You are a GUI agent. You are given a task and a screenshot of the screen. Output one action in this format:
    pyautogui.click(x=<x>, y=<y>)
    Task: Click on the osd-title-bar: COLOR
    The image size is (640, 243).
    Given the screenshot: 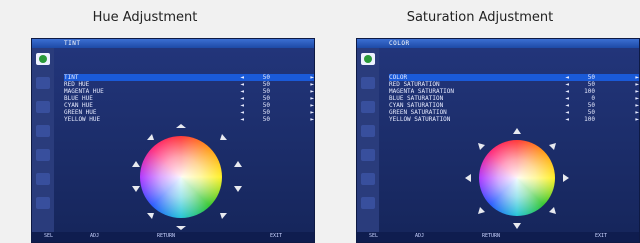 What is the action you would take?
    pyautogui.click(x=498, y=43)
    